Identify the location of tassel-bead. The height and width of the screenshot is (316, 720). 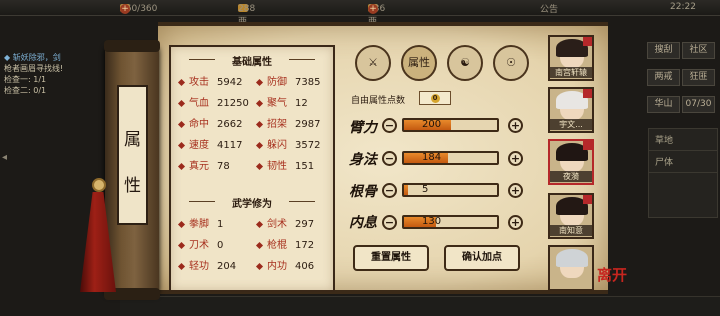
(99, 185).